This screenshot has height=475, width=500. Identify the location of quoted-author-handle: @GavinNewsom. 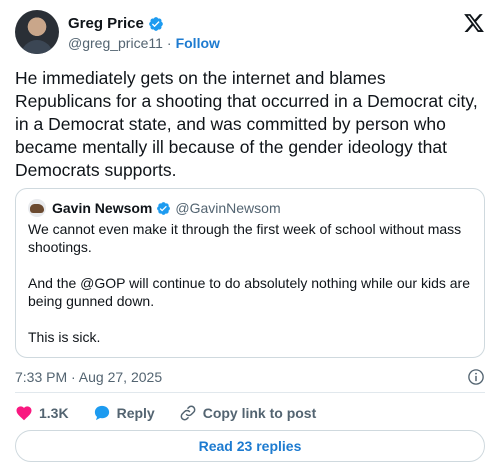
(228, 208).